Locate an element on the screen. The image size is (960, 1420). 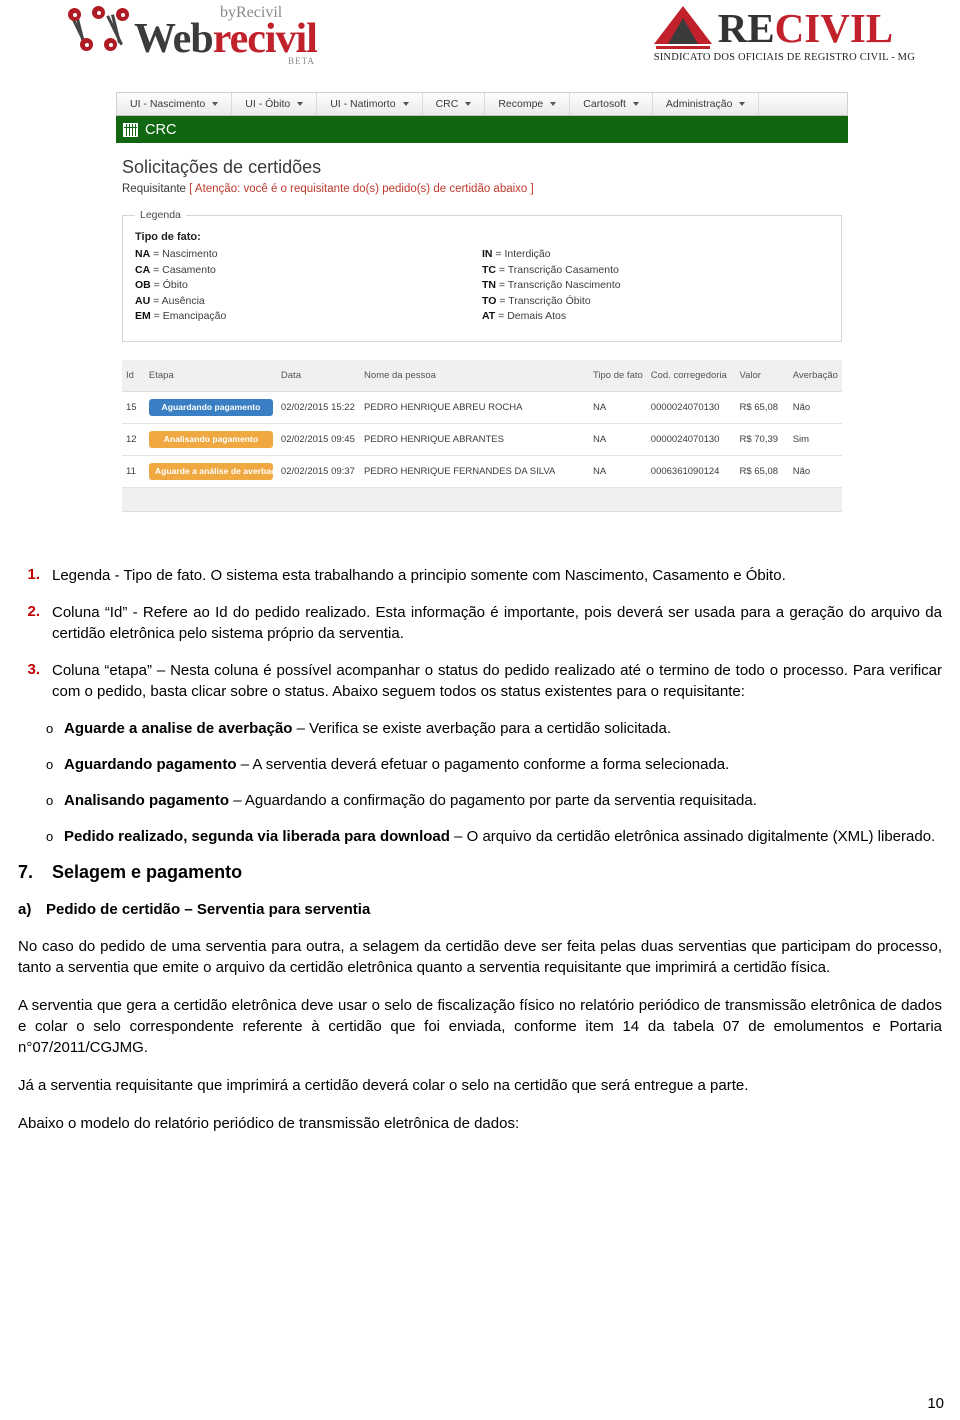
status-badge: Aguardando pagamento is located at coordinates (210, 407).